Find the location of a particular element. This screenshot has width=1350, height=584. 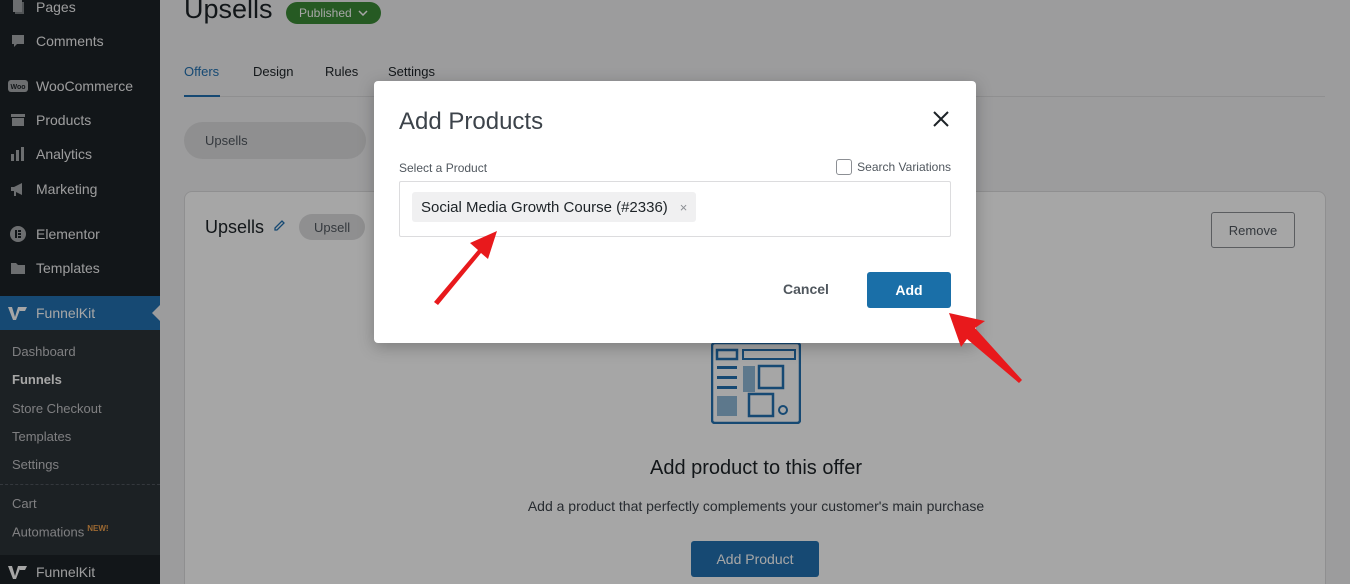

annotation-arrow-left is located at coordinates (465, 268).